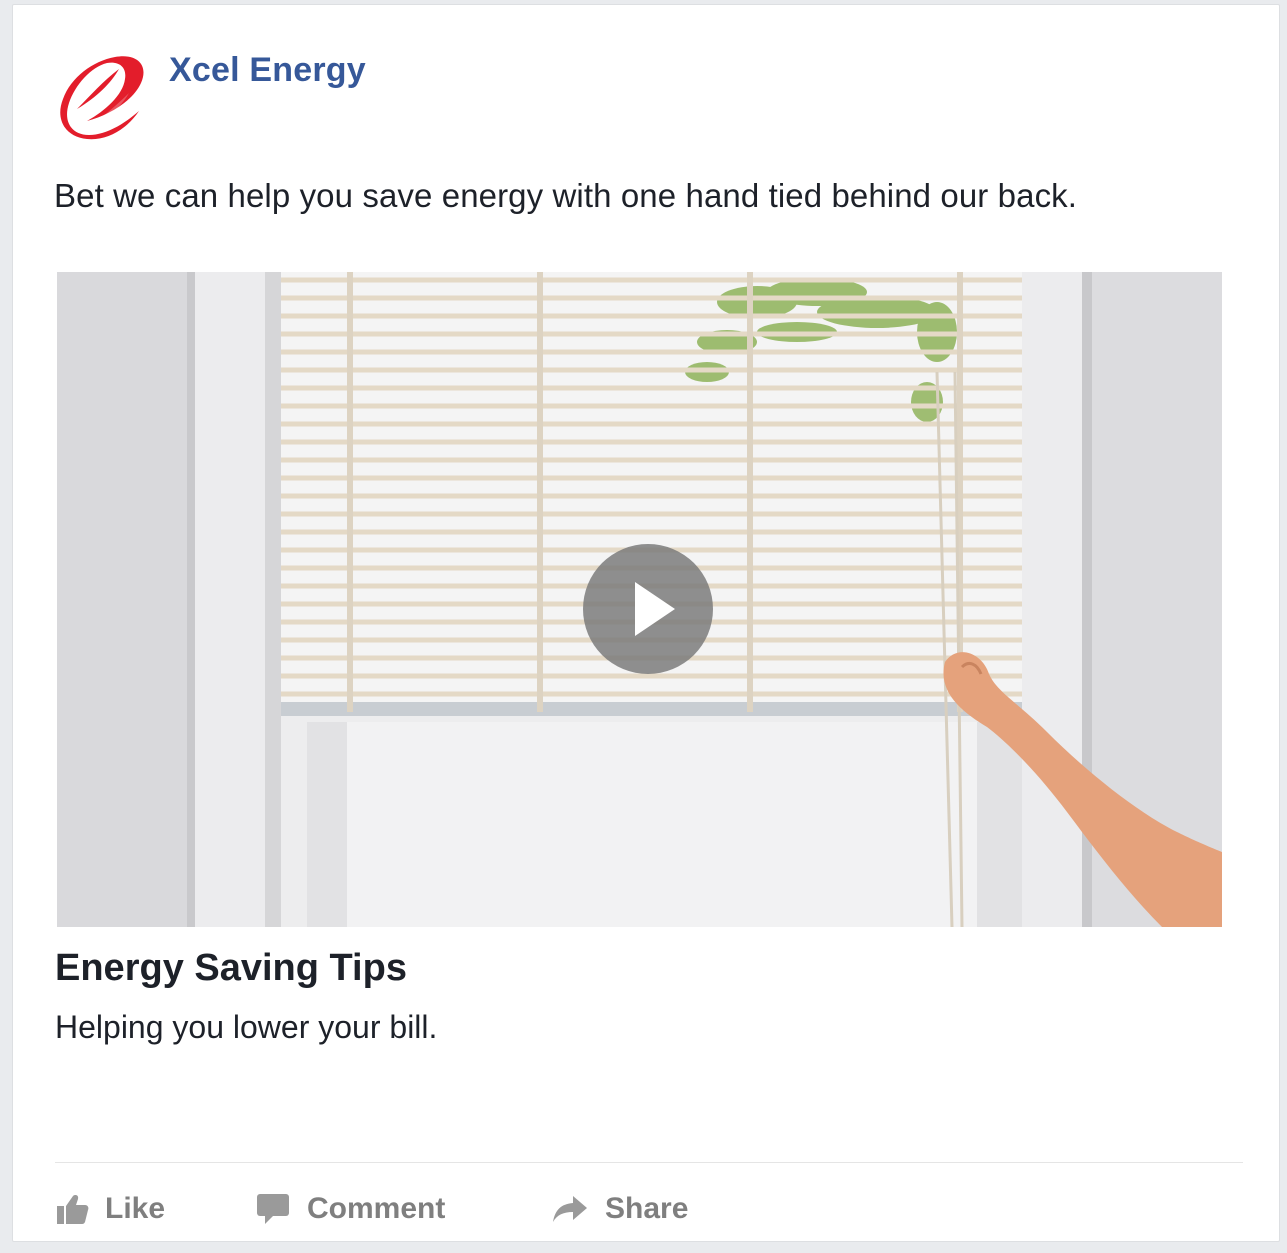 This screenshot has height=1253, width=1287. I want to click on like-label: Like, so click(135, 1208).